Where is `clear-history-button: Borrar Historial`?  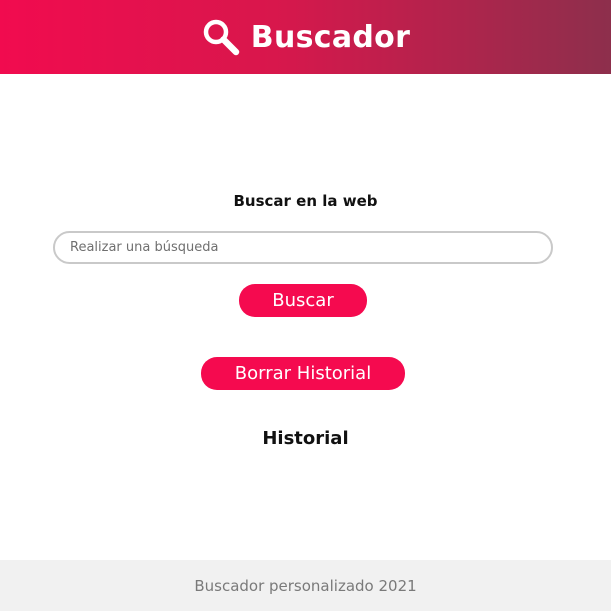
clear-history-button: Borrar Historial is located at coordinates (303, 373).